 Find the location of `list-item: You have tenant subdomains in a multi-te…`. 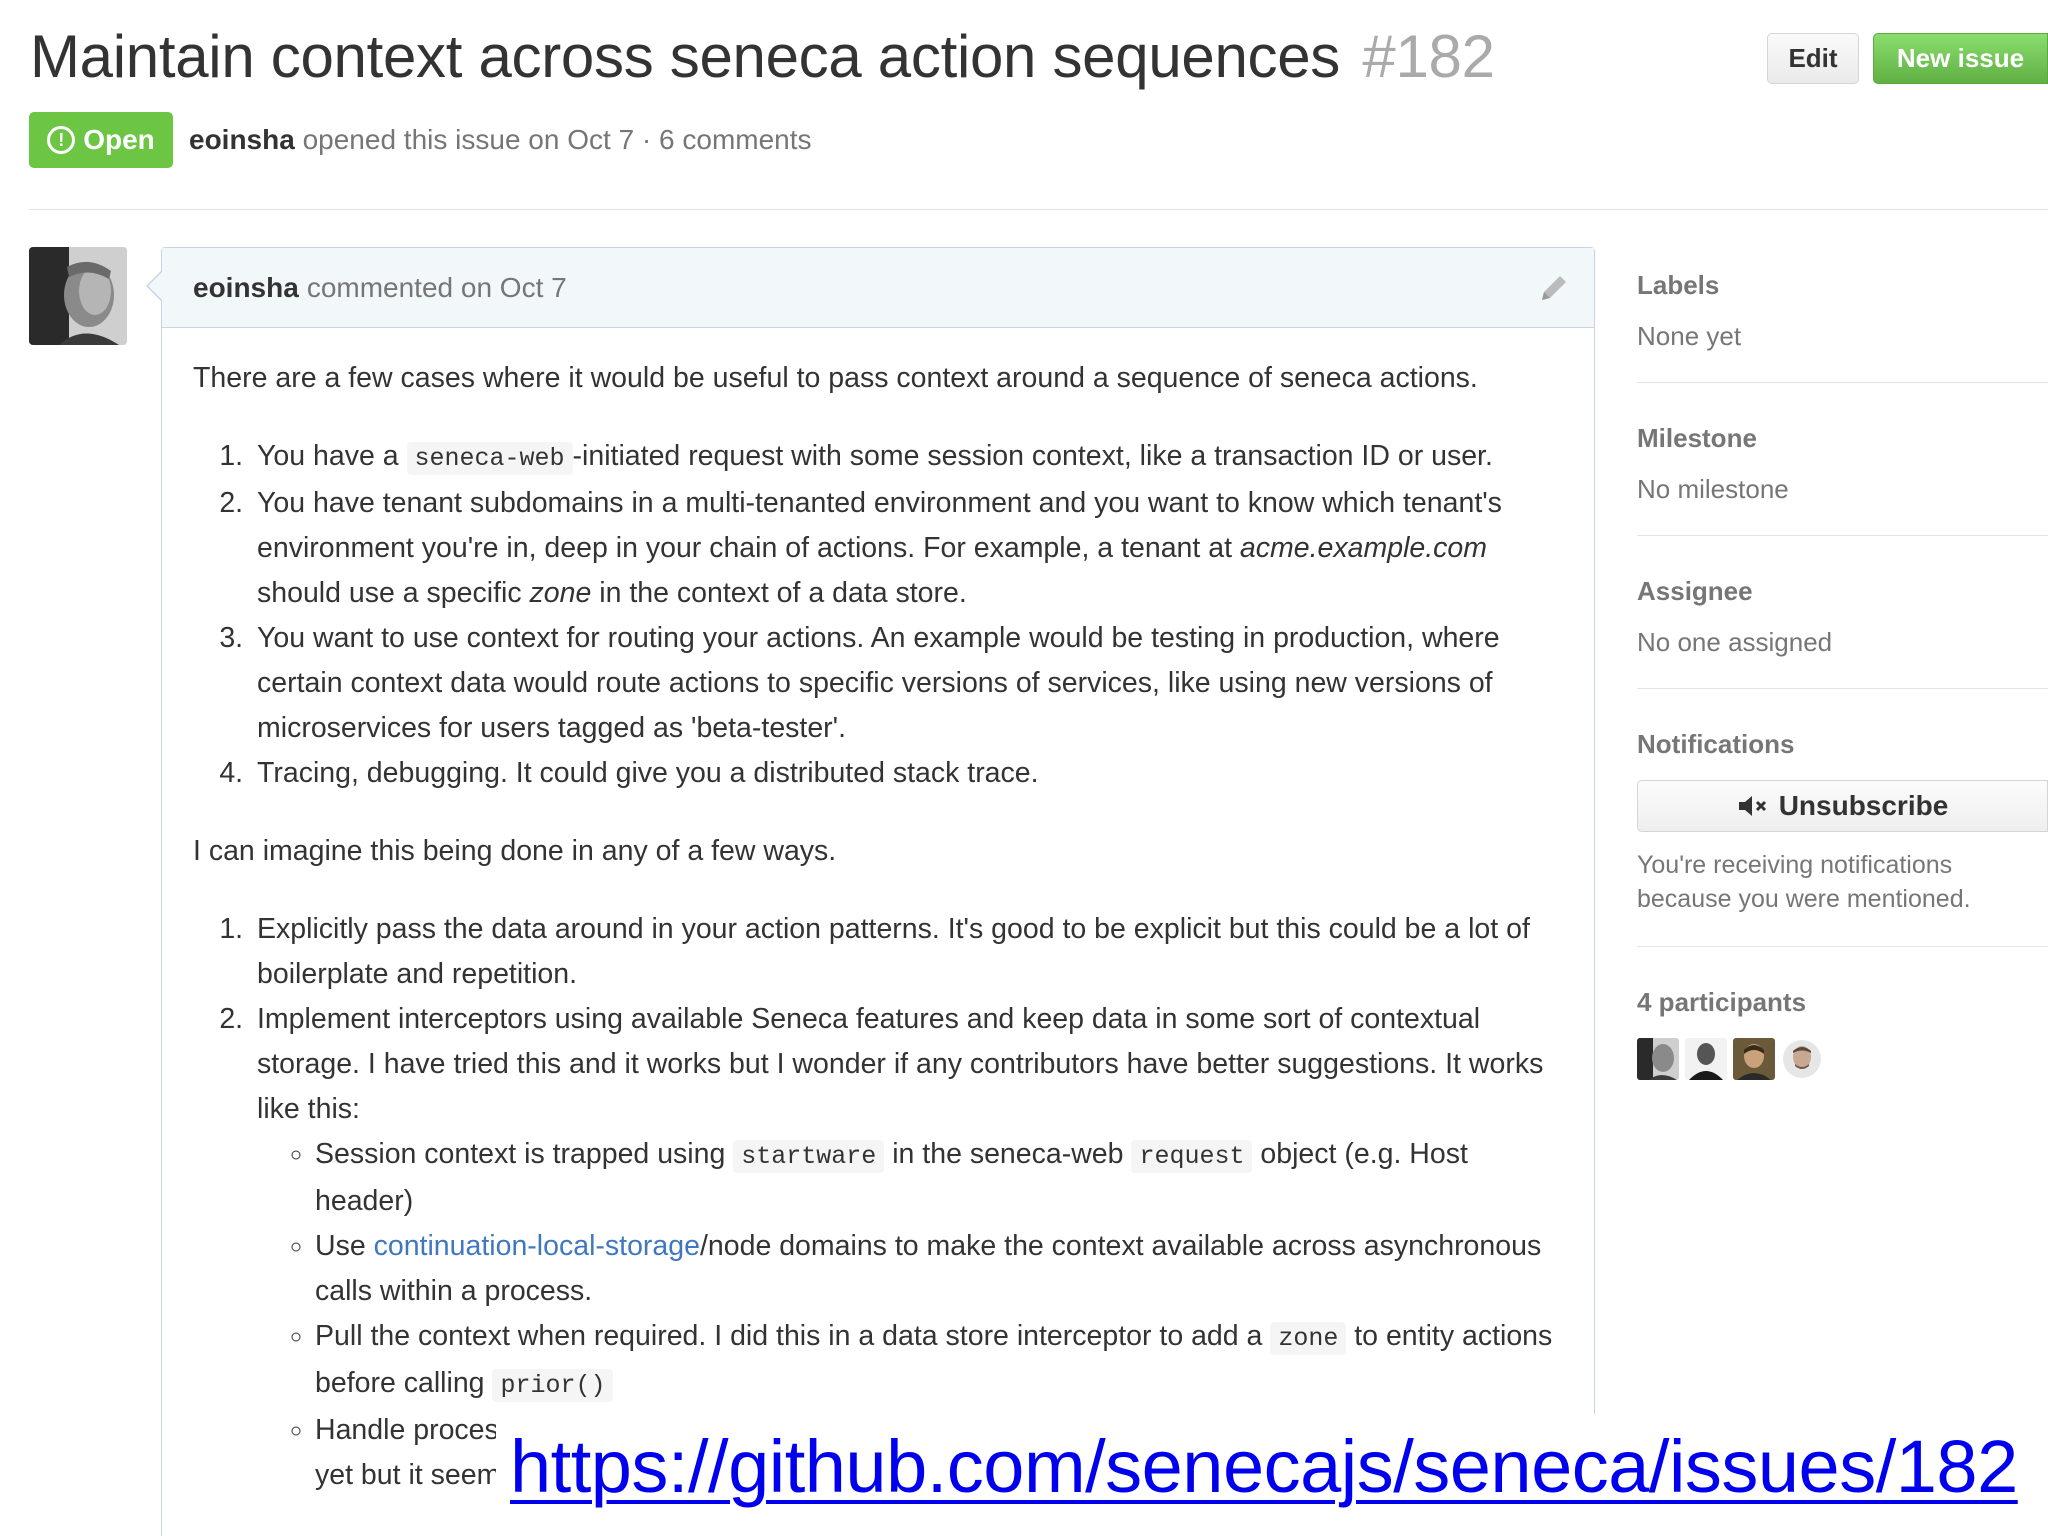

list-item: You have tenant subdomains in a multi-te… is located at coordinates (907, 548).